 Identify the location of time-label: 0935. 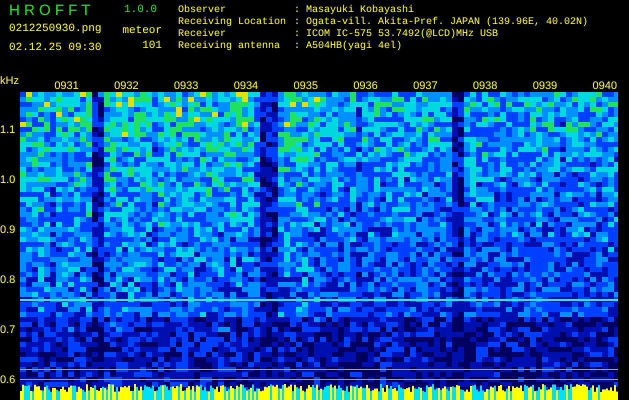
(305, 86).